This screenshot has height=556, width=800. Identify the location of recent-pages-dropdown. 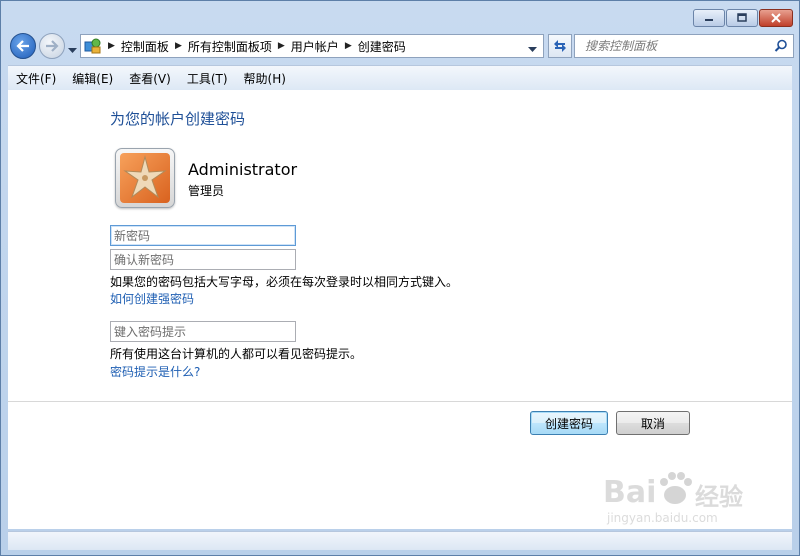
(72, 50).